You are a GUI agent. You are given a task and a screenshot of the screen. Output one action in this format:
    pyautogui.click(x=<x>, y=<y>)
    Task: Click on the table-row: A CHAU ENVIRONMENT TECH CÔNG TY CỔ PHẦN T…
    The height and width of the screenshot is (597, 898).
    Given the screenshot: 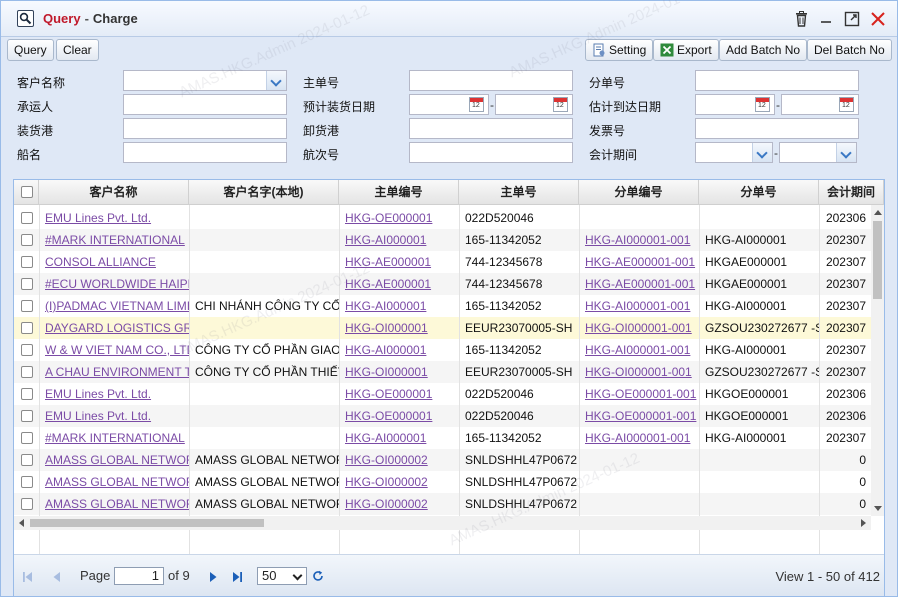 What is the action you would take?
    pyautogui.click(x=443, y=372)
    